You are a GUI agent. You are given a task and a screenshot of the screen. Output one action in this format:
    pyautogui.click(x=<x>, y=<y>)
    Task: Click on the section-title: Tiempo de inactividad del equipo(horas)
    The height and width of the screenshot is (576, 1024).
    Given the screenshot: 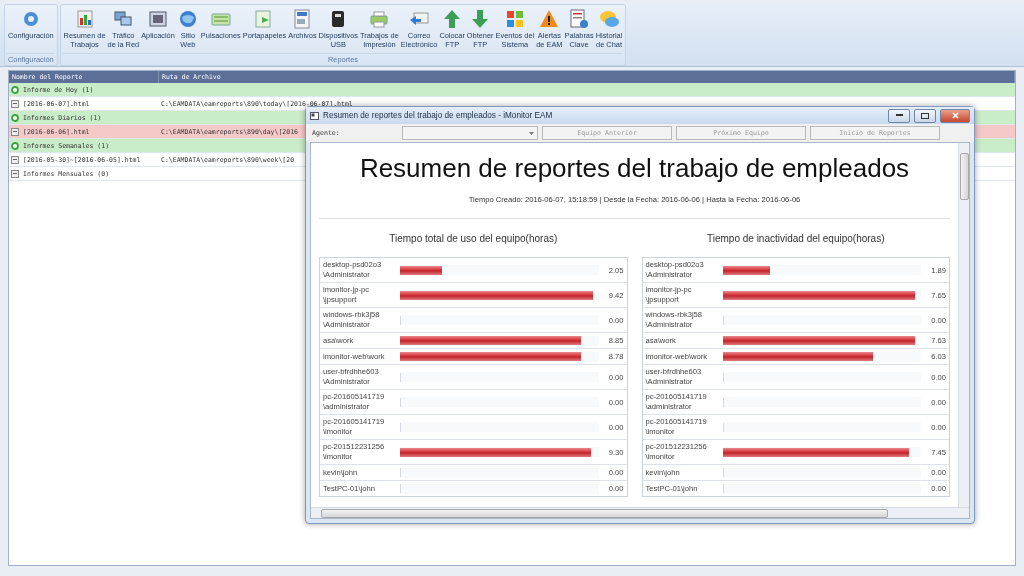 What is the action you would take?
    pyautogui.click(x=796, y=238)
    